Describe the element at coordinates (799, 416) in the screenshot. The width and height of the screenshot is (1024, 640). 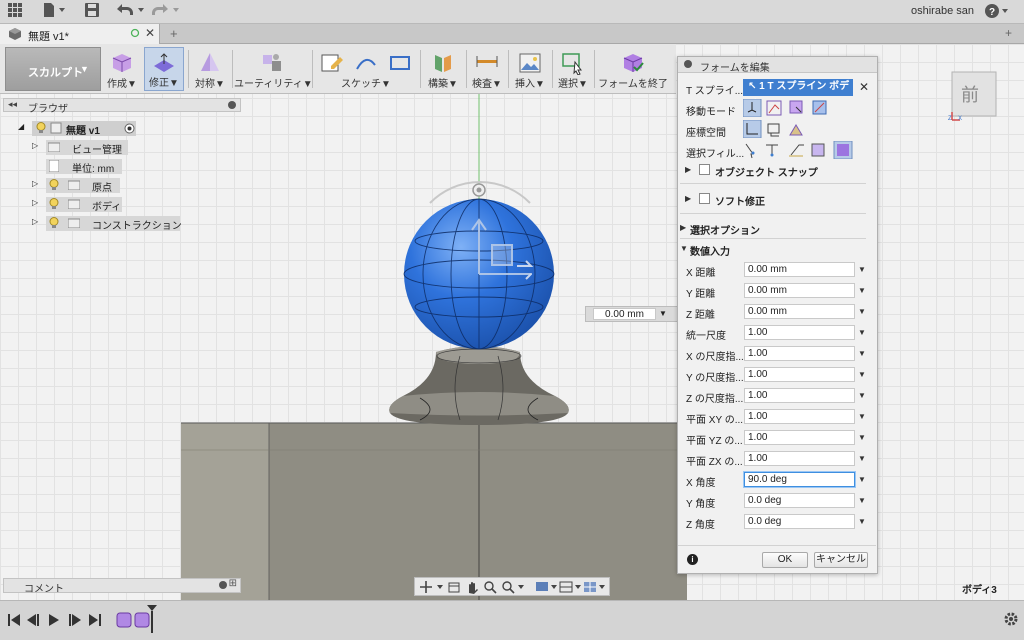
I see `plane-xy-scale-input: 1.00` at that location.